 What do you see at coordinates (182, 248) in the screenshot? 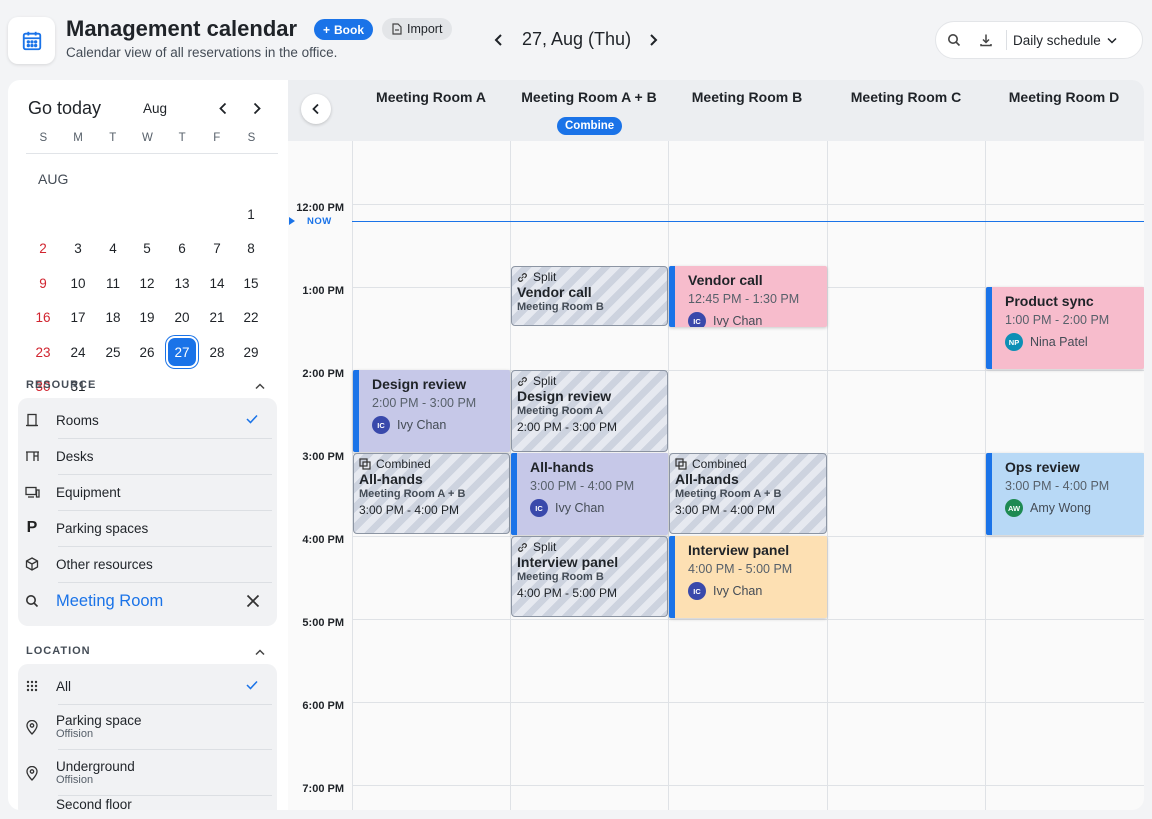
I see `mini-calendar-day: 6` at bounding box center [182, 248].